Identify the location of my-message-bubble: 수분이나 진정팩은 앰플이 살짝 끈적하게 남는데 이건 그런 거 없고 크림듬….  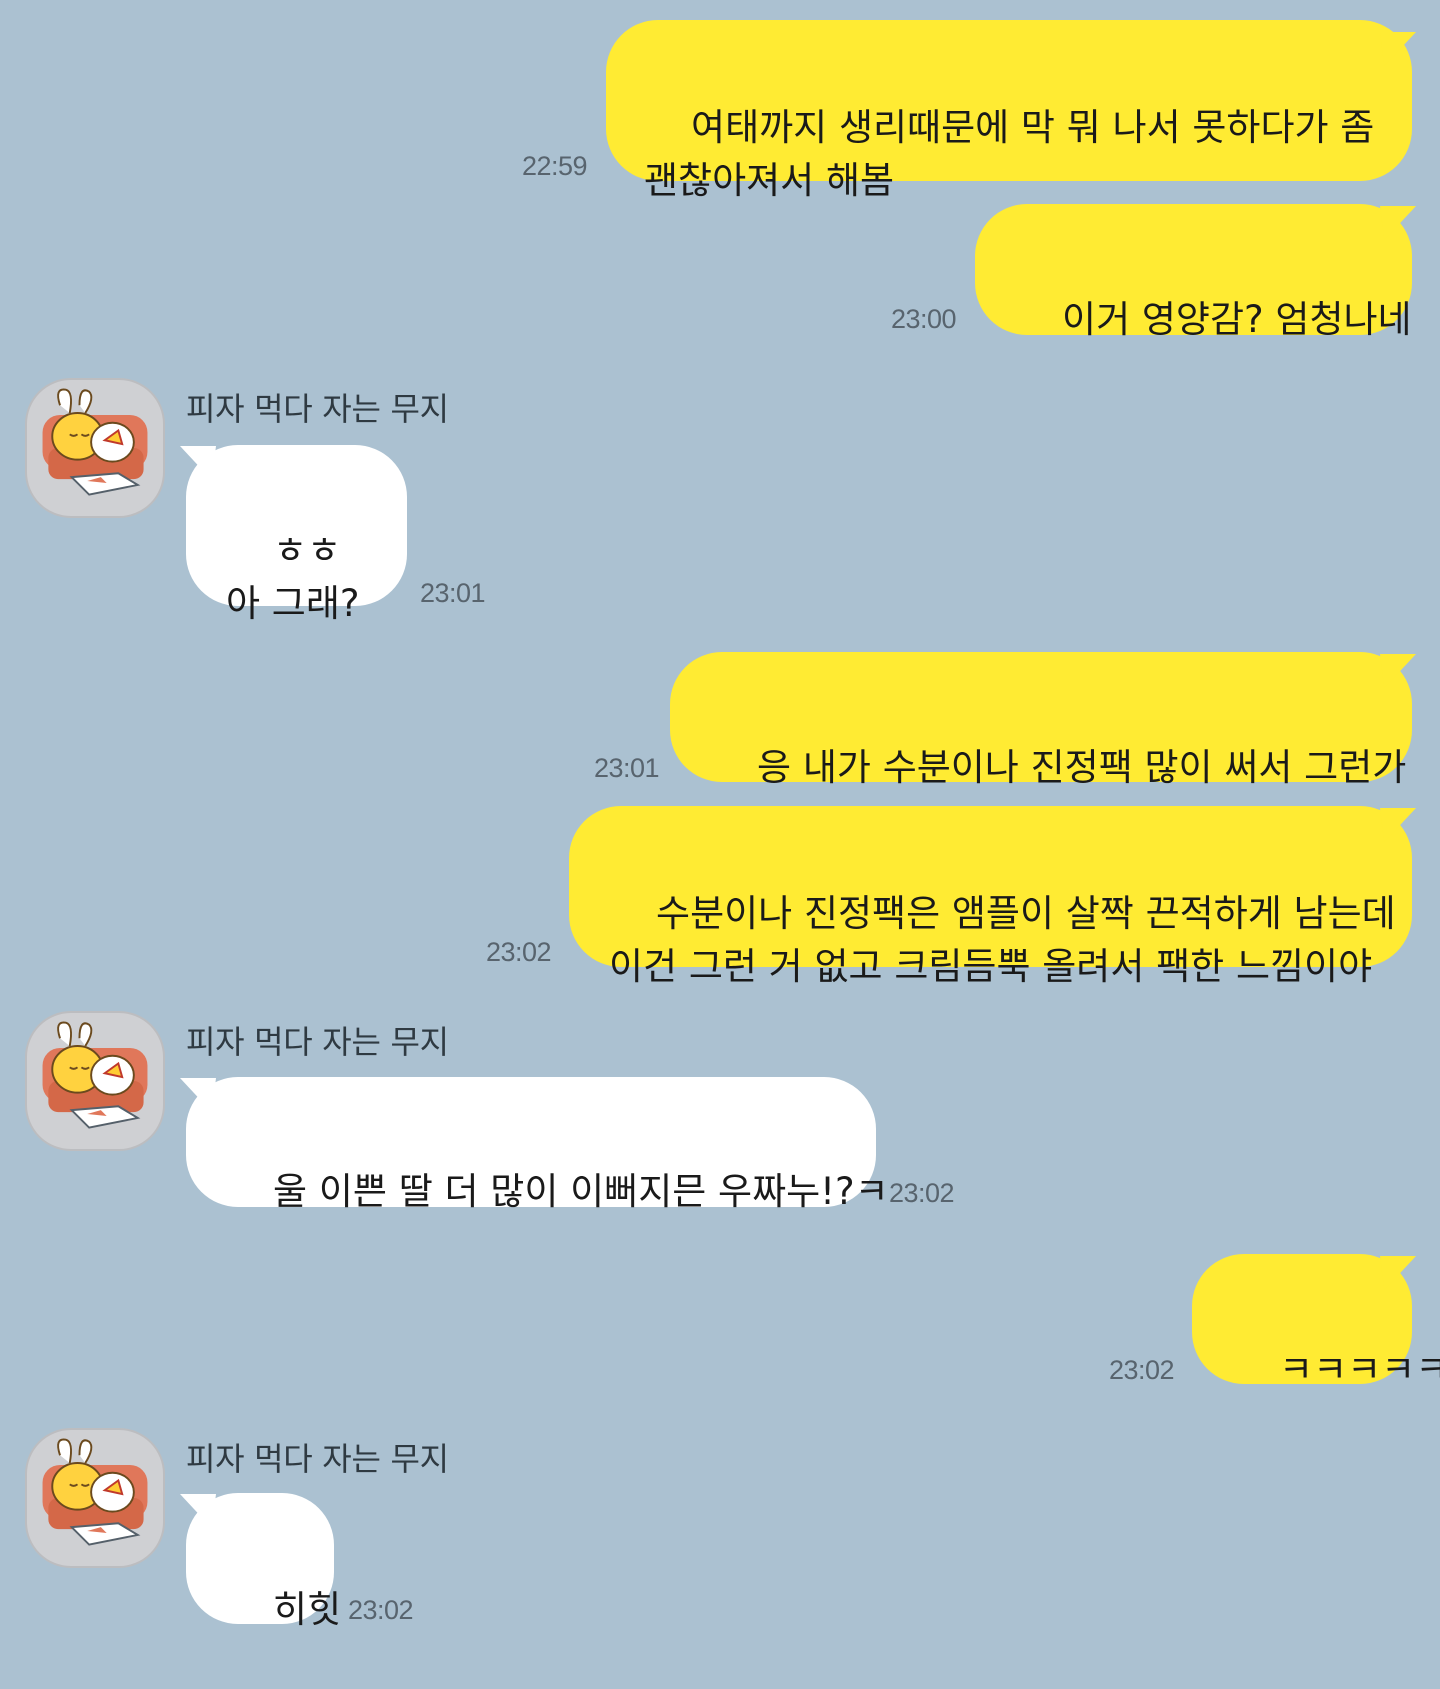
(990, 897).